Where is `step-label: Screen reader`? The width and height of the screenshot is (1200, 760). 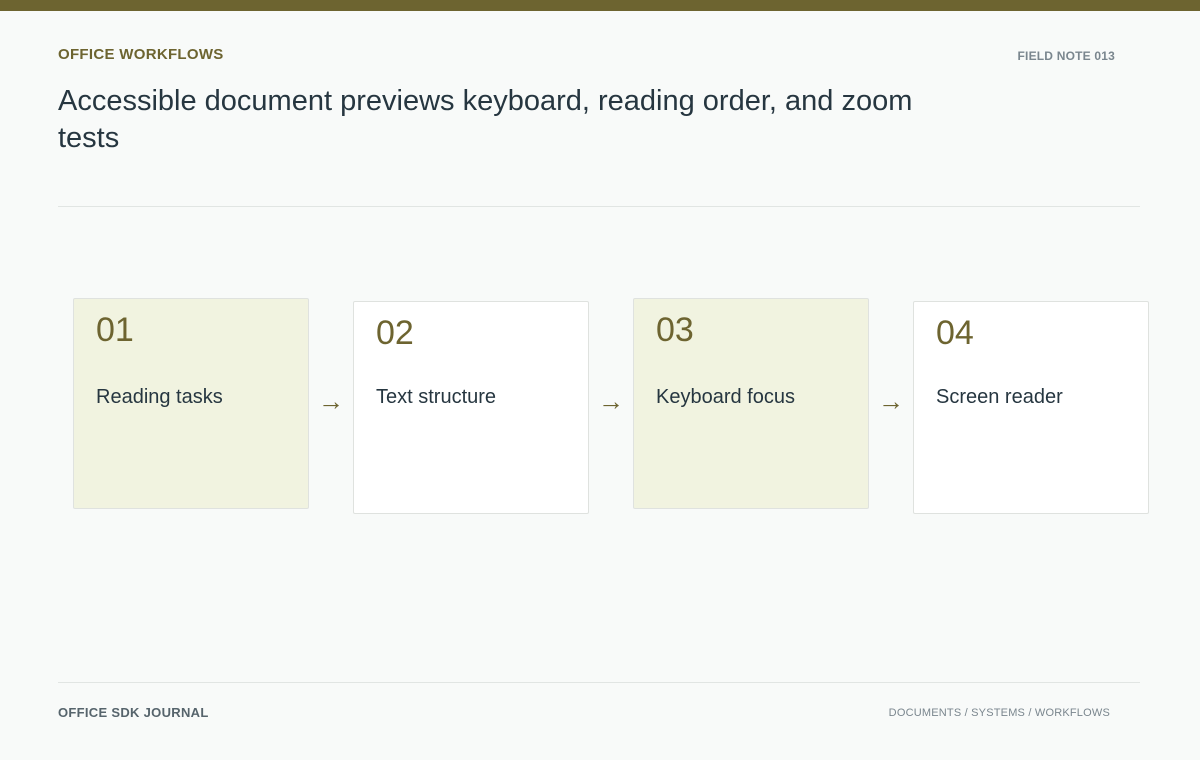
step-label: Screen reader is located at coordinates (999, 397).